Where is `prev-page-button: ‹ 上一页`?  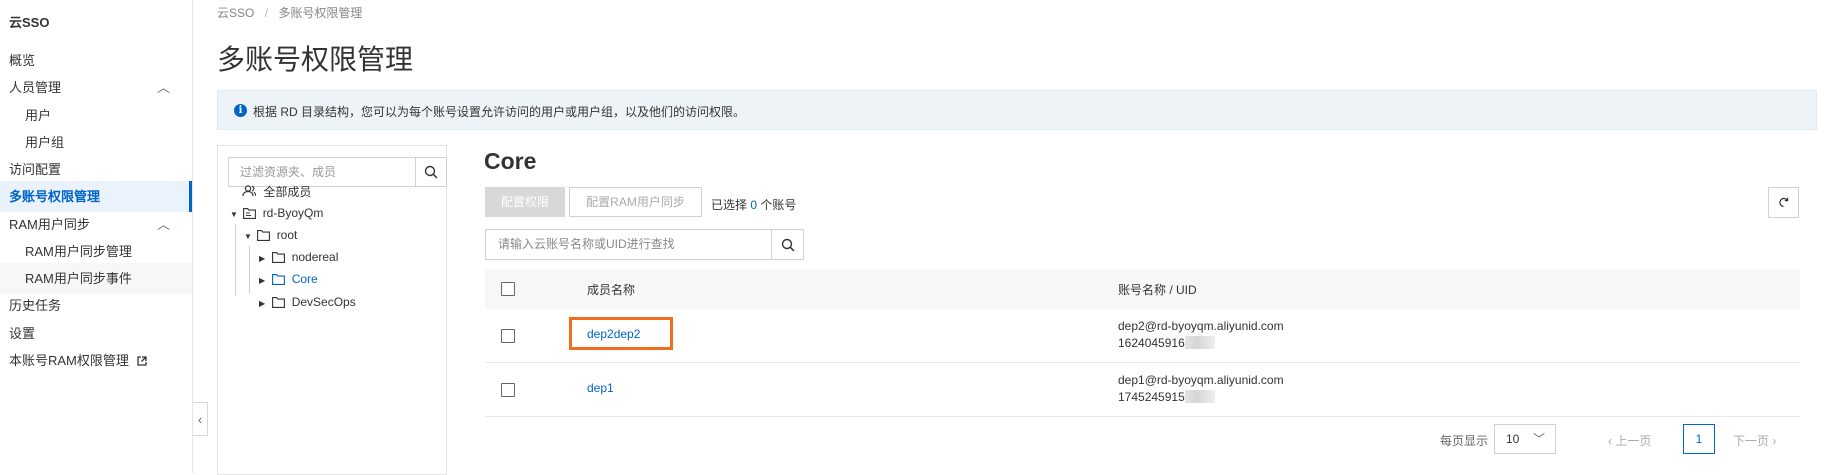
prev-page-button: ‹ 上一页 is located at coordinates (1629, 440).